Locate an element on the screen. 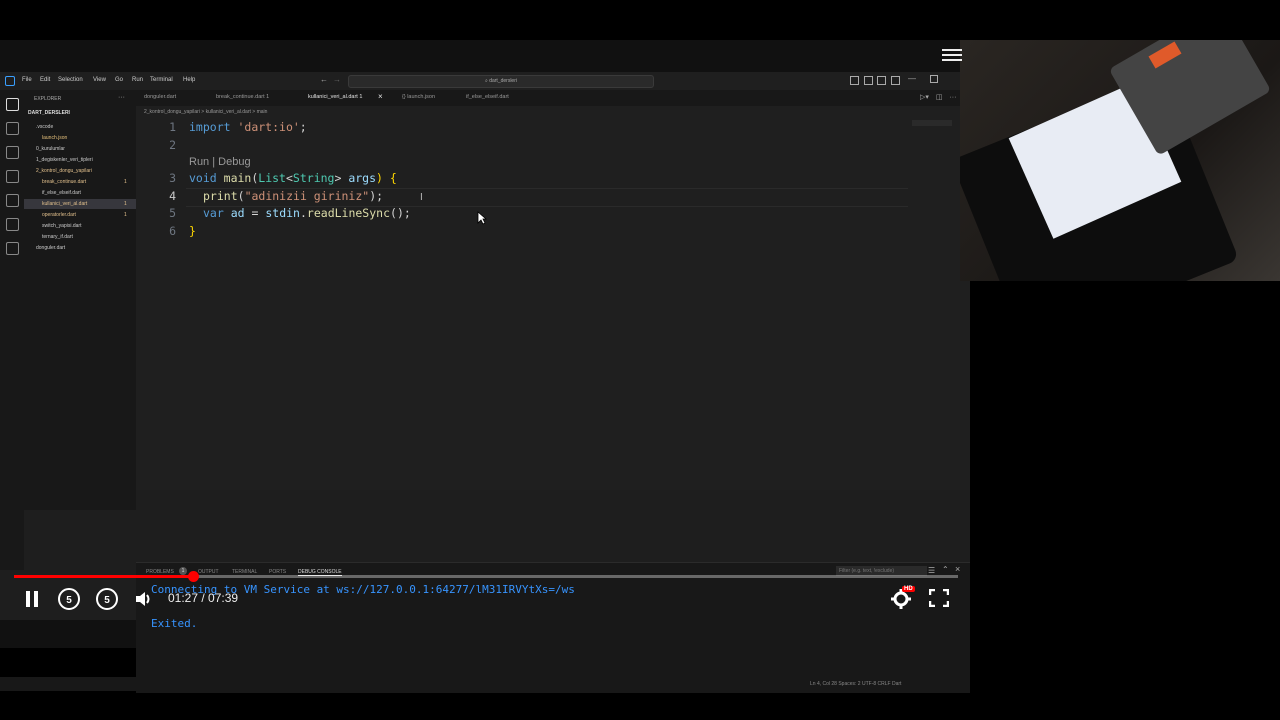  file-tree-item: donguler.dart is located at coordinates (80, 248).